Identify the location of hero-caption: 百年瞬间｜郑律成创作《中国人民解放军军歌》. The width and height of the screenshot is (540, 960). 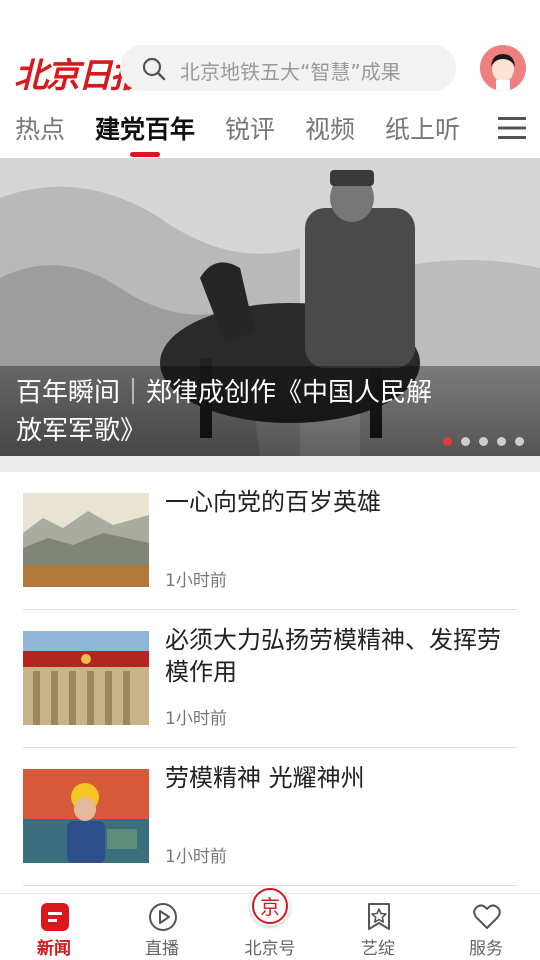
(270, 411).